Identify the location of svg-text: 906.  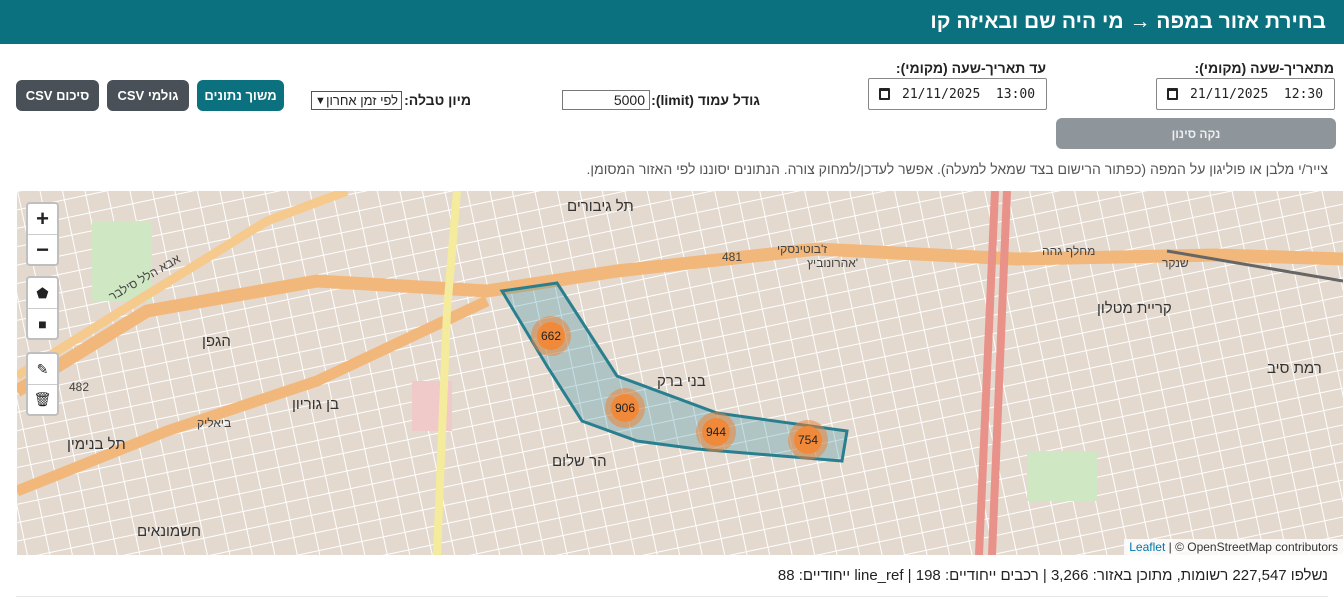
(625, 408).